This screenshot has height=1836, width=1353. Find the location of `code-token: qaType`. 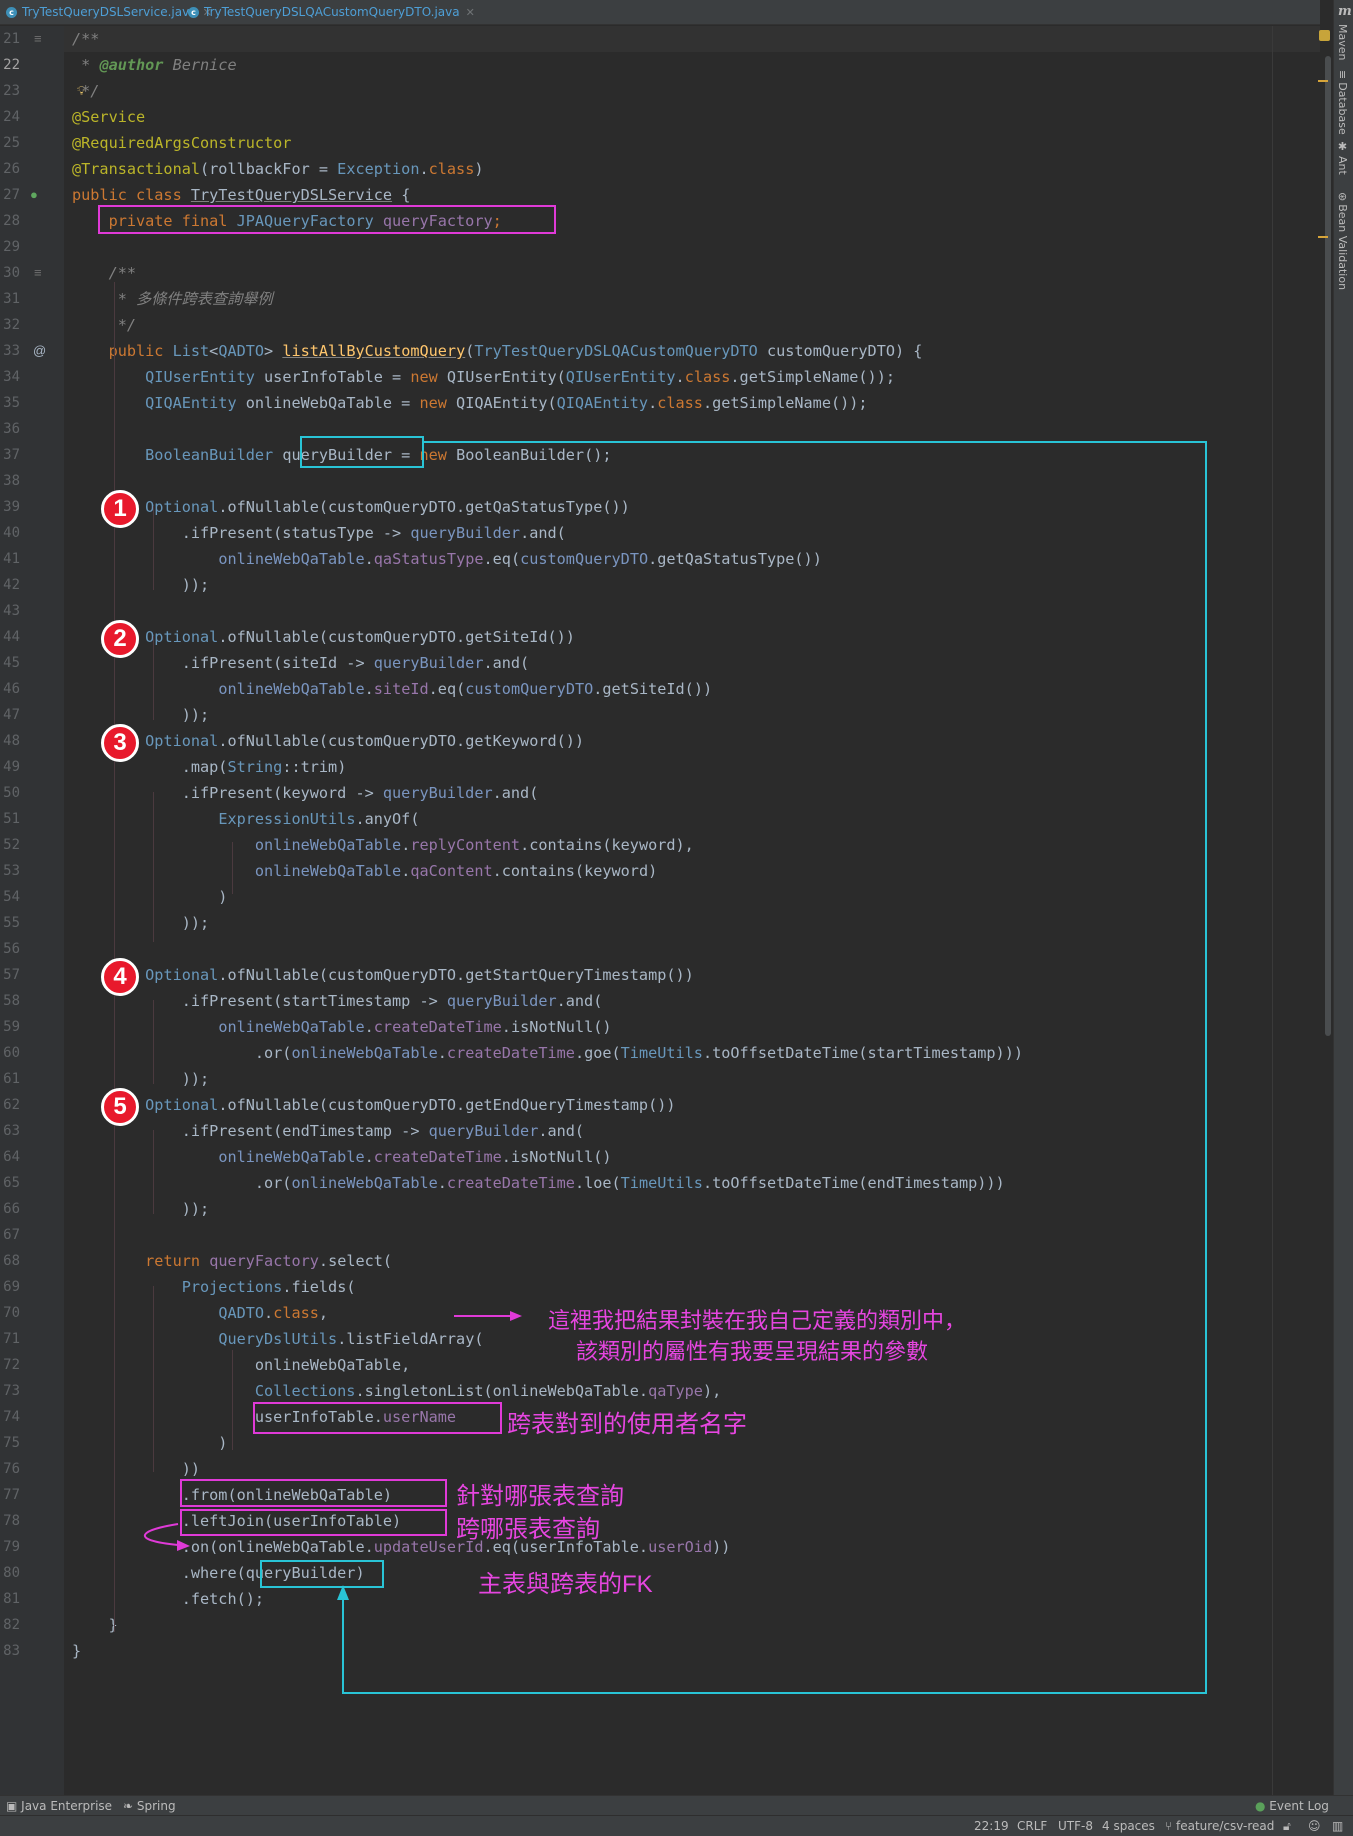

code-token: qaType is located at coordinates (675, 1391).